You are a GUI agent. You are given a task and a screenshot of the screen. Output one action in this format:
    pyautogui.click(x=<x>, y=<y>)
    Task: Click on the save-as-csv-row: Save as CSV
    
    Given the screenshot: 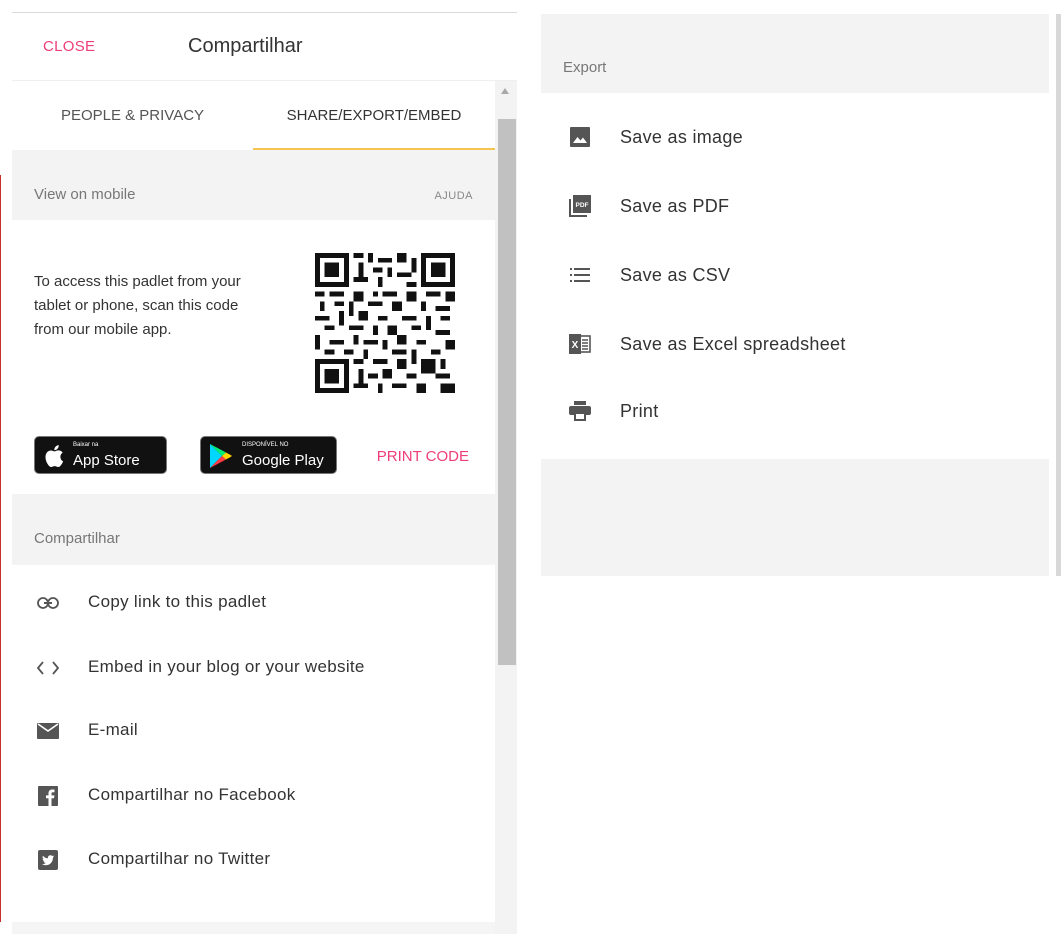 What is the action you would take?
    pyautogui.click(x=795, y=275)
    